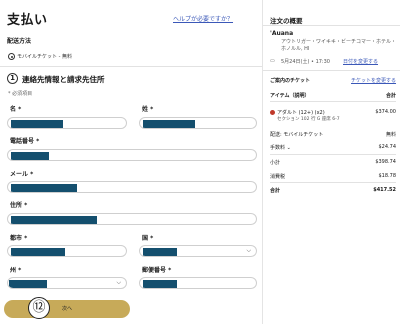 The height and width of the screenshot is (324, 400). I want to click on calendar-icon: ▭, so click(272, 61).